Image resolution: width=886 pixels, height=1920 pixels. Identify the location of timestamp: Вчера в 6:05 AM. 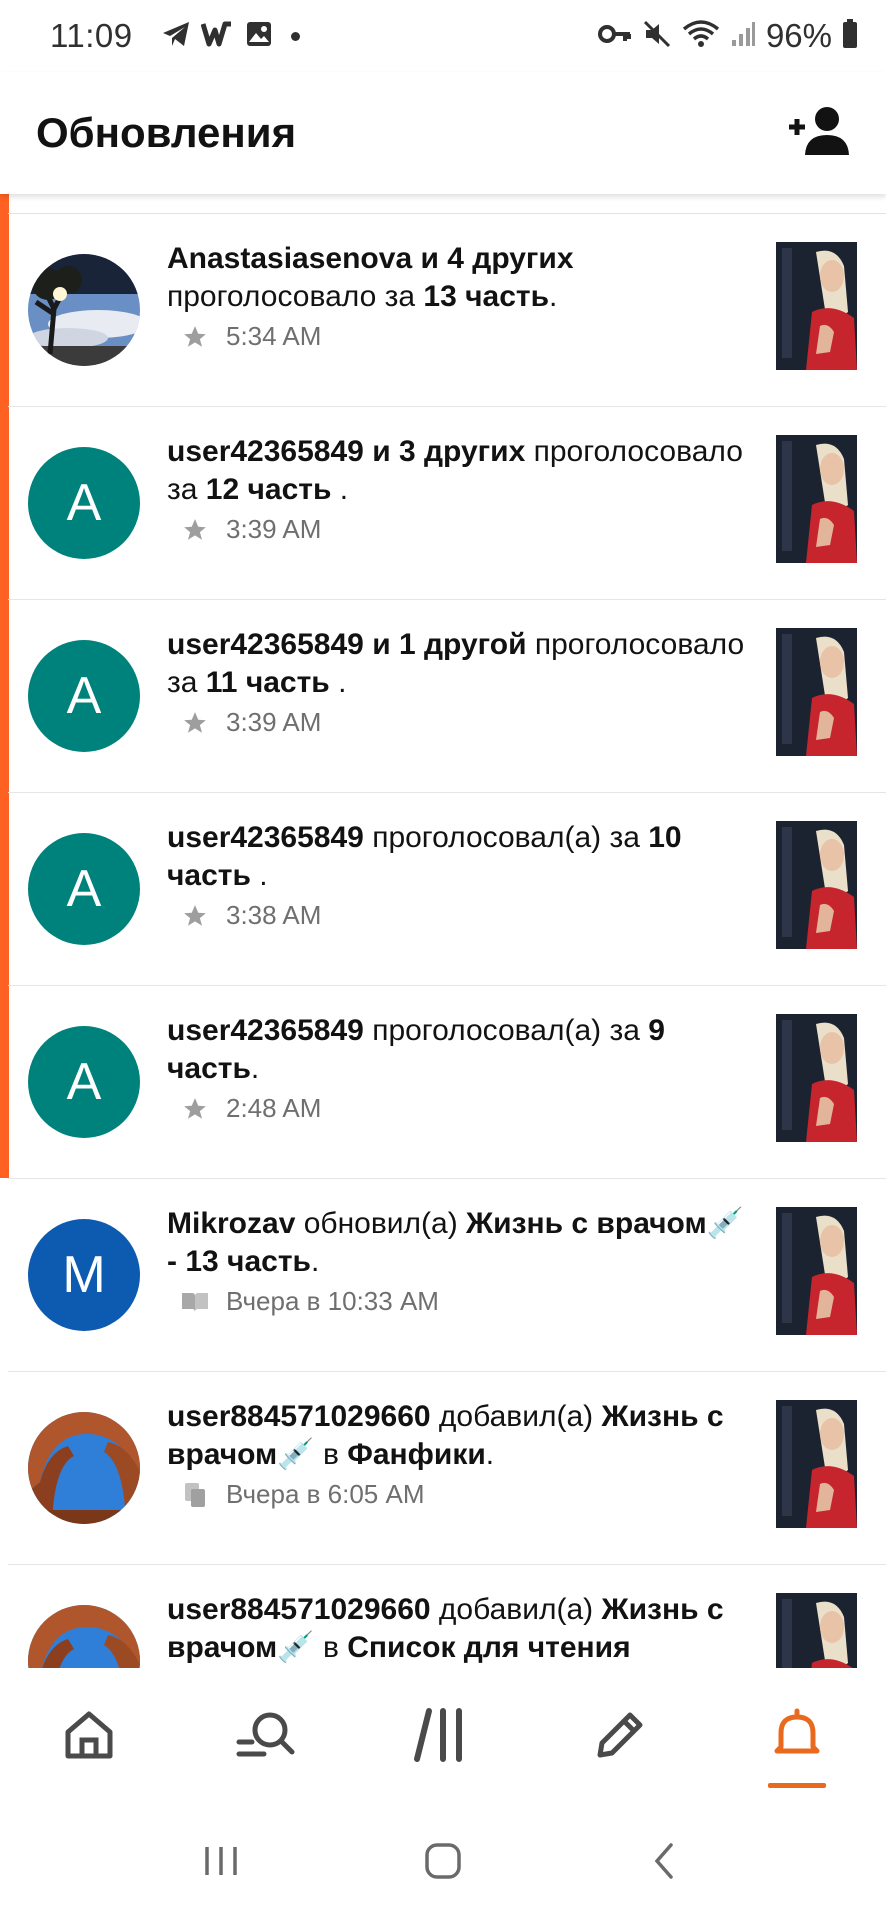
(325, 1494).